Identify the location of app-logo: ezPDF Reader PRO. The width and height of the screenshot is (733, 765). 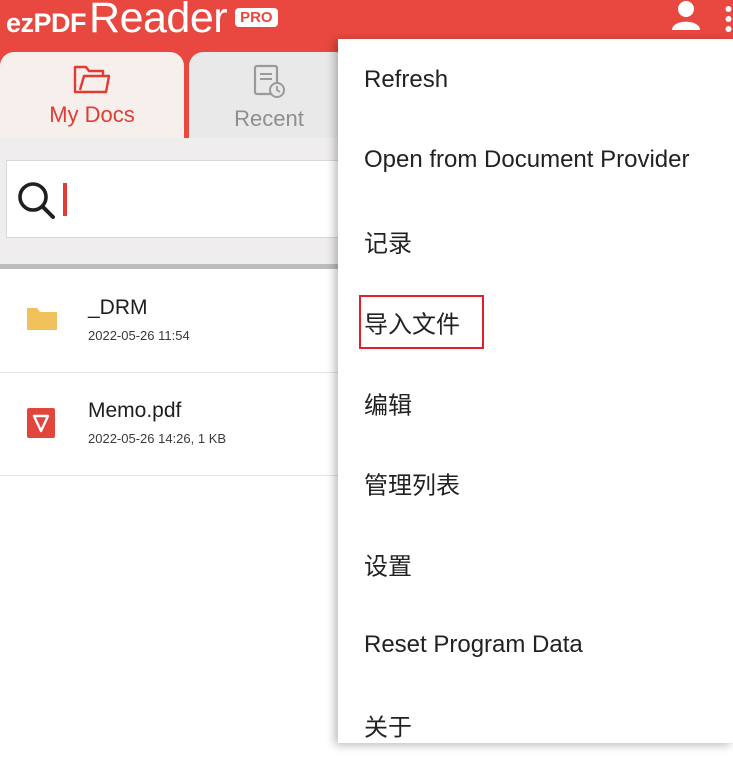
(142, 21).